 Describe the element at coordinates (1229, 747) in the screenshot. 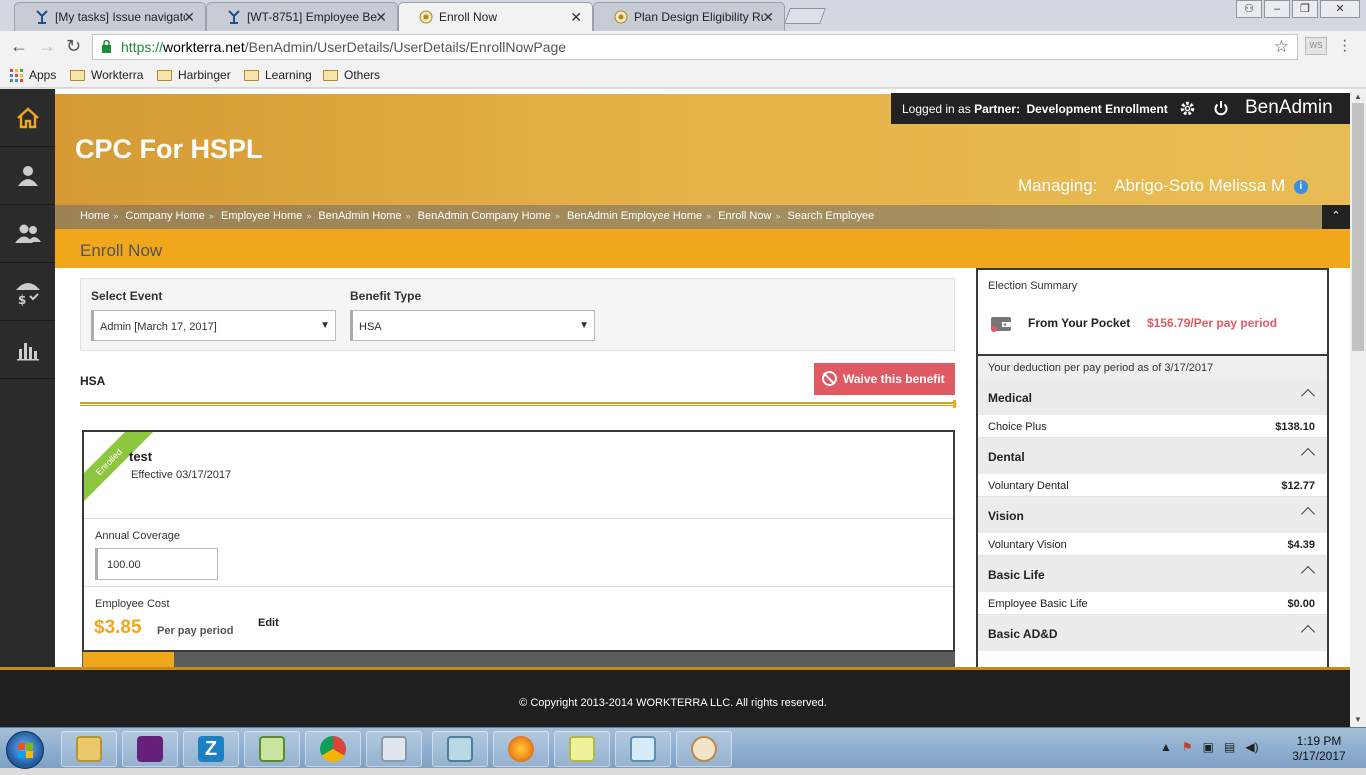

I see `network-icon: ▤` at that location.